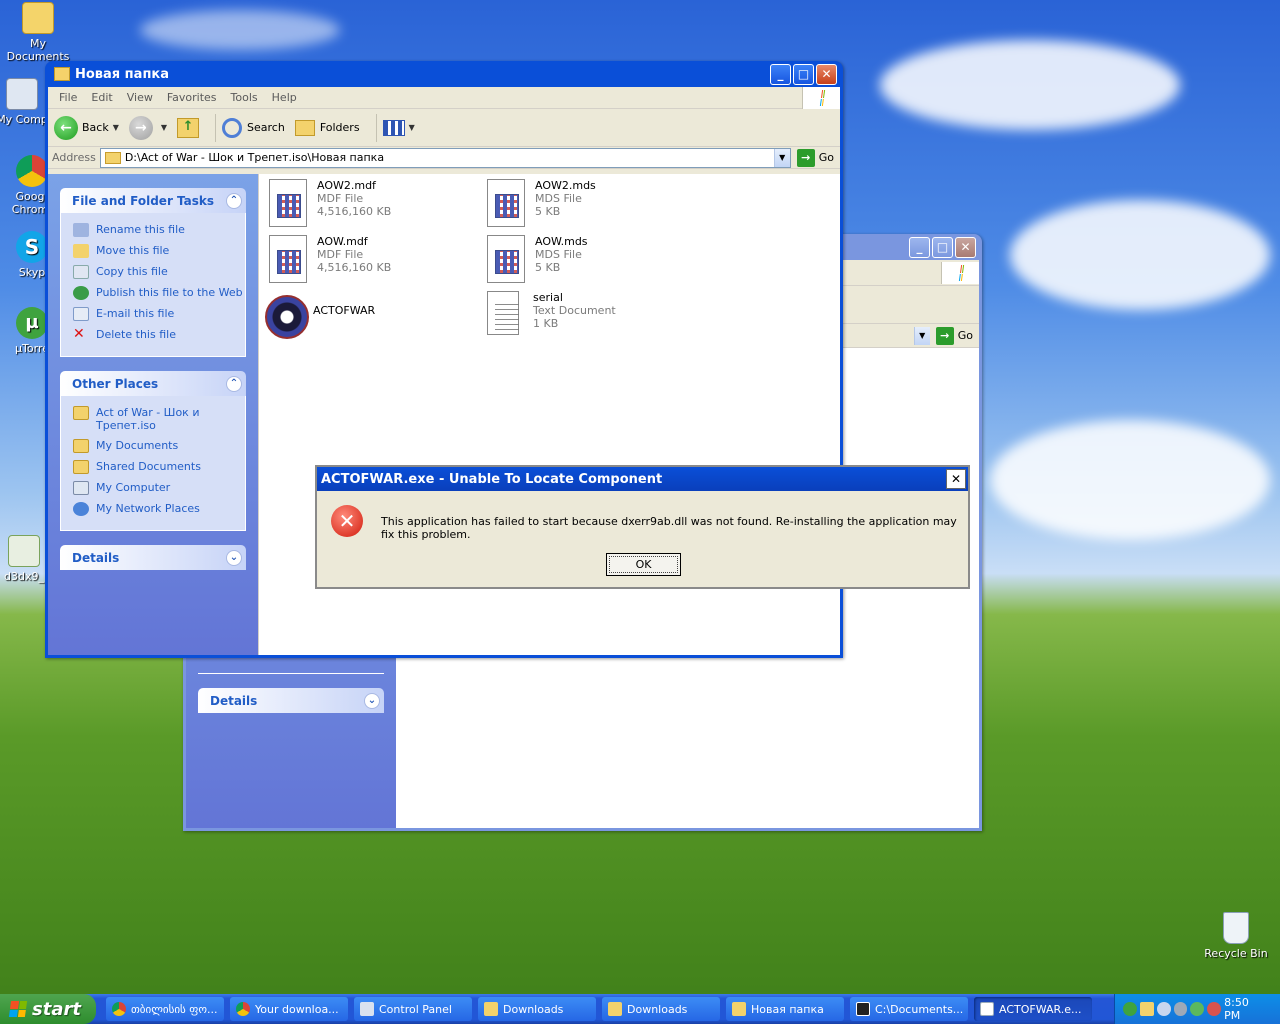  What do you see at coordinates (374, 259) in the screenshot?
I see `file-item: AOW.mdf MDF File 4,516,160 KB` at bounding box center [374, 259].